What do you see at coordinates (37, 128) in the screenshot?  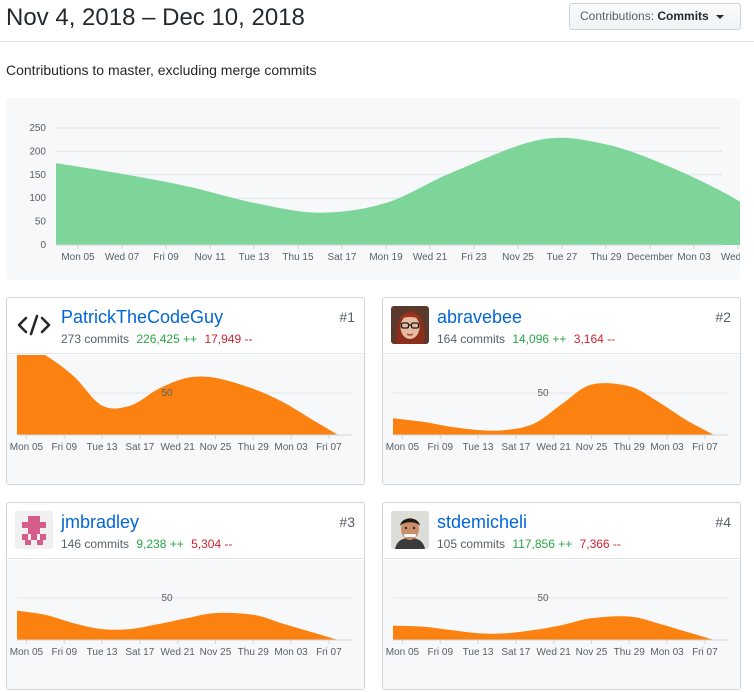 I see `y-tick-label: 250` at bounding box center [37, 128].